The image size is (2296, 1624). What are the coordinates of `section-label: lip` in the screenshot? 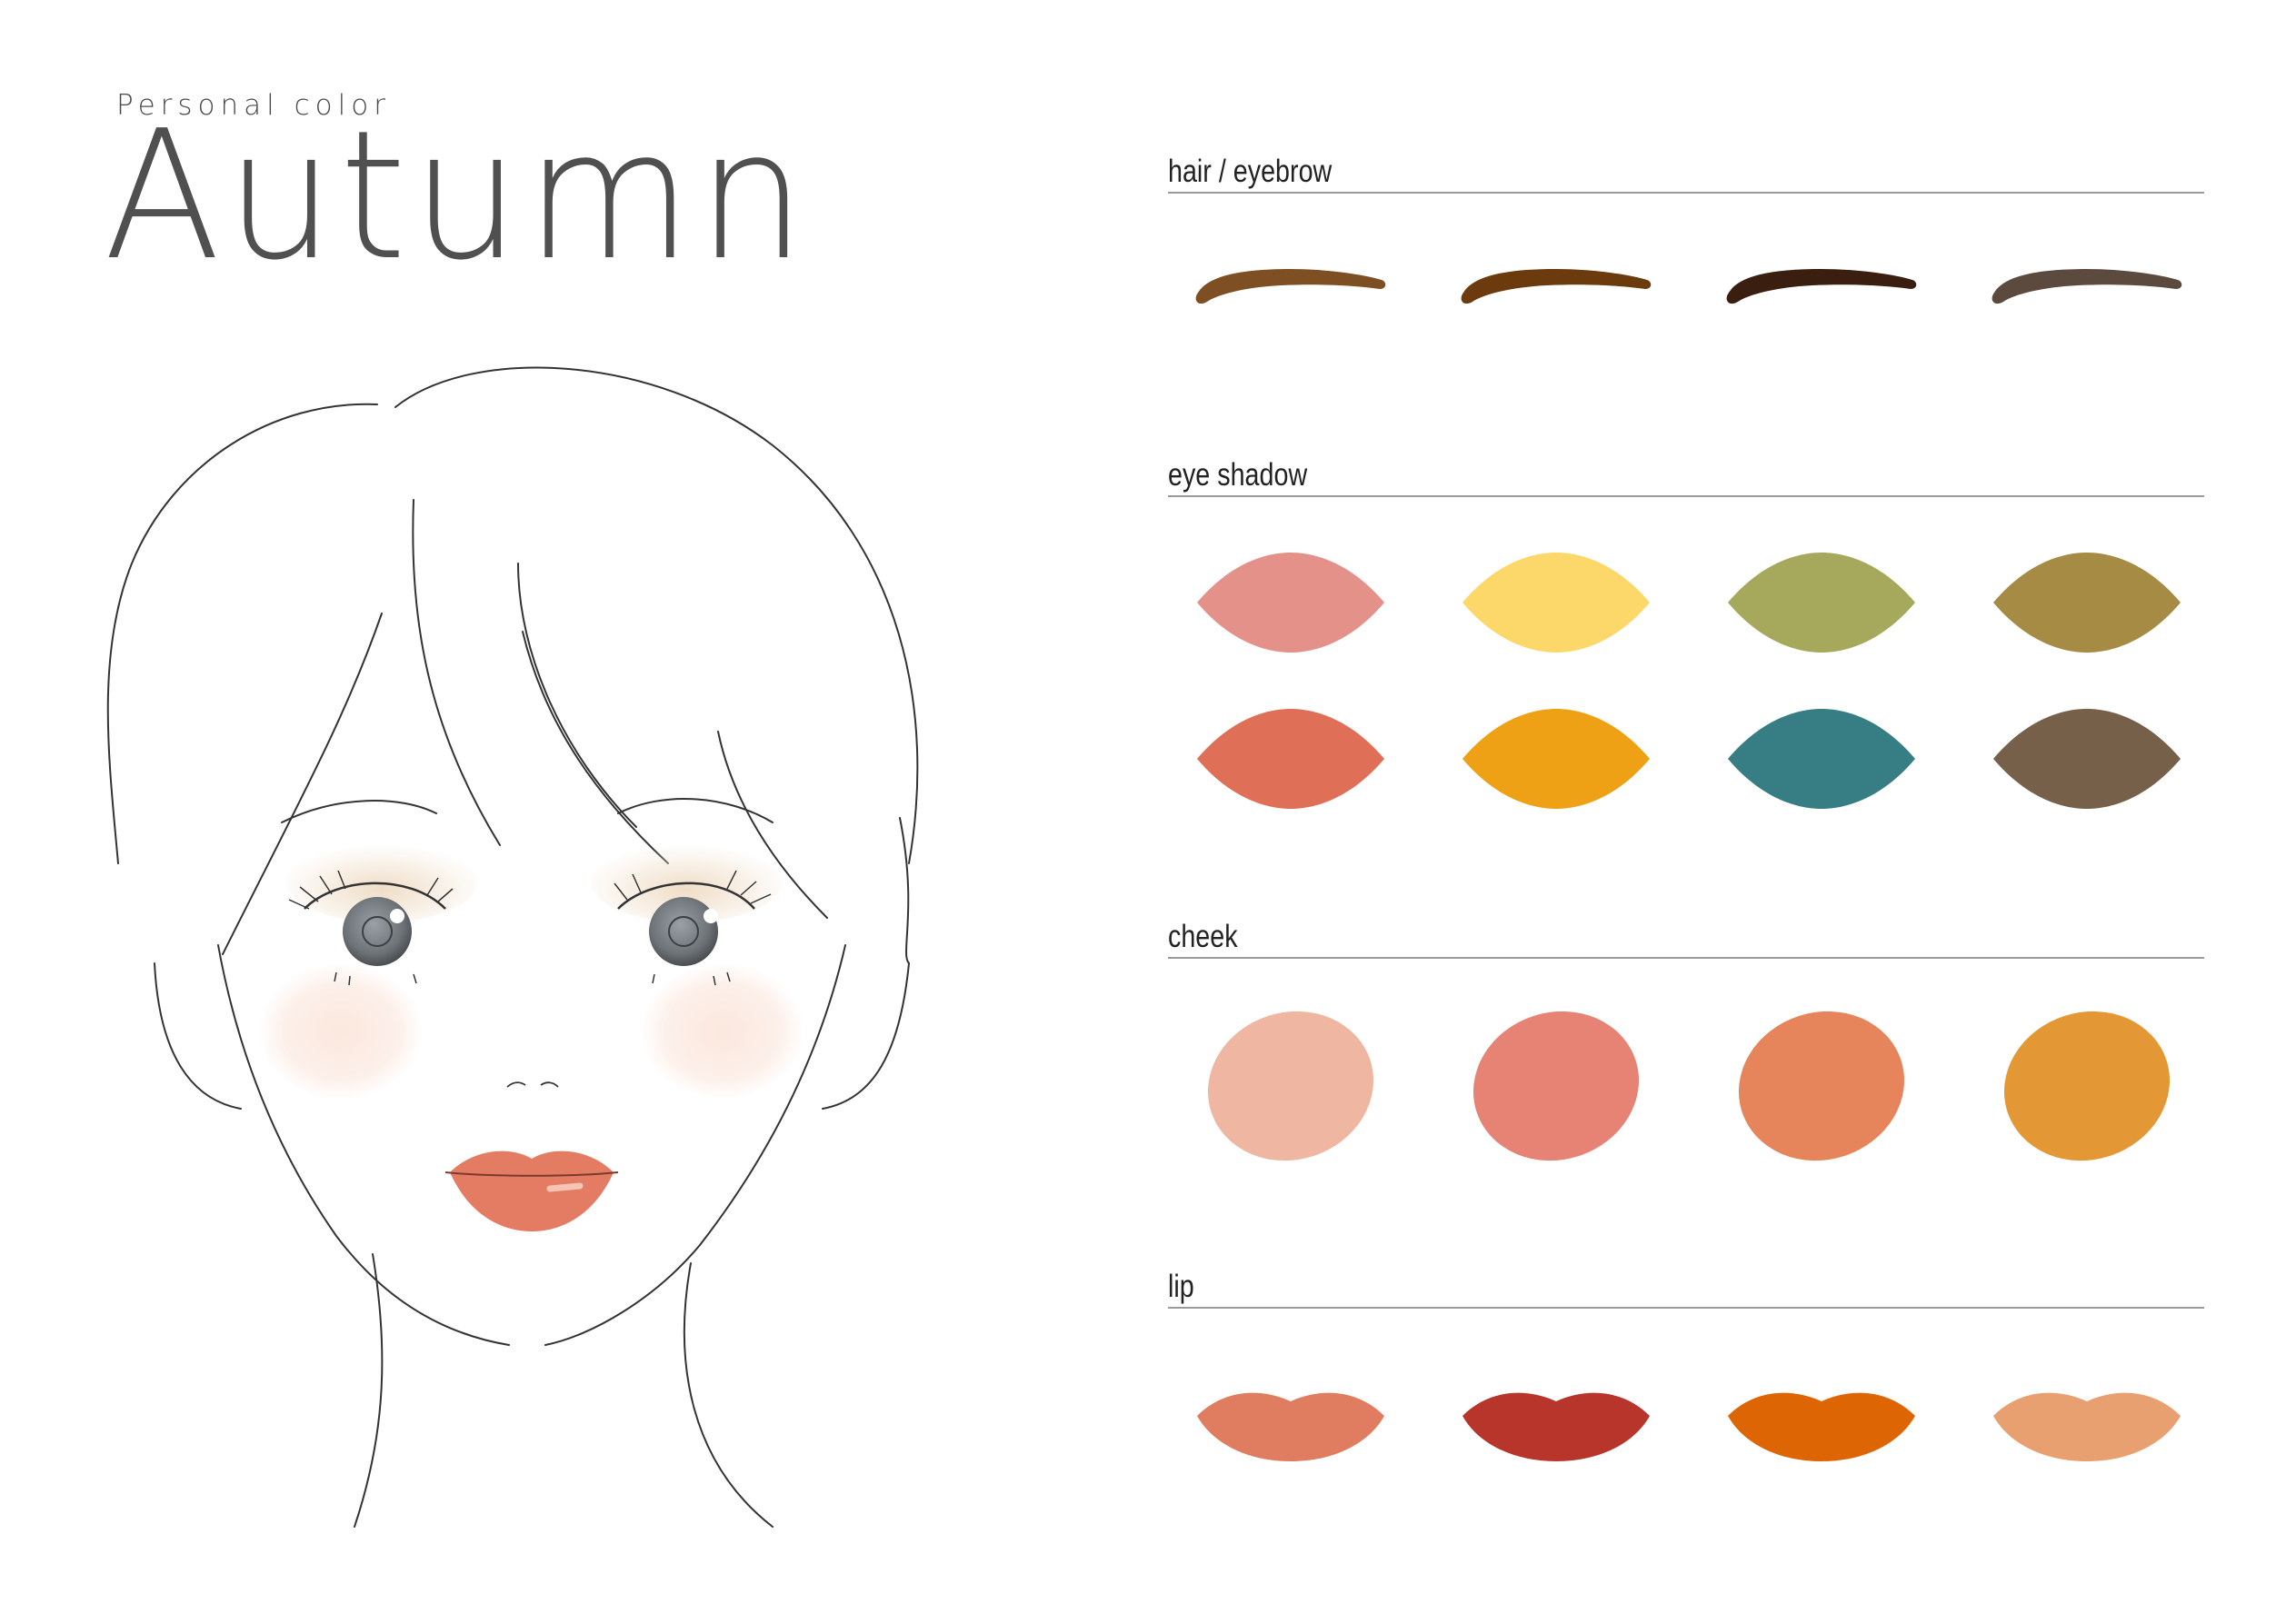 It's located at (1181, 1286).